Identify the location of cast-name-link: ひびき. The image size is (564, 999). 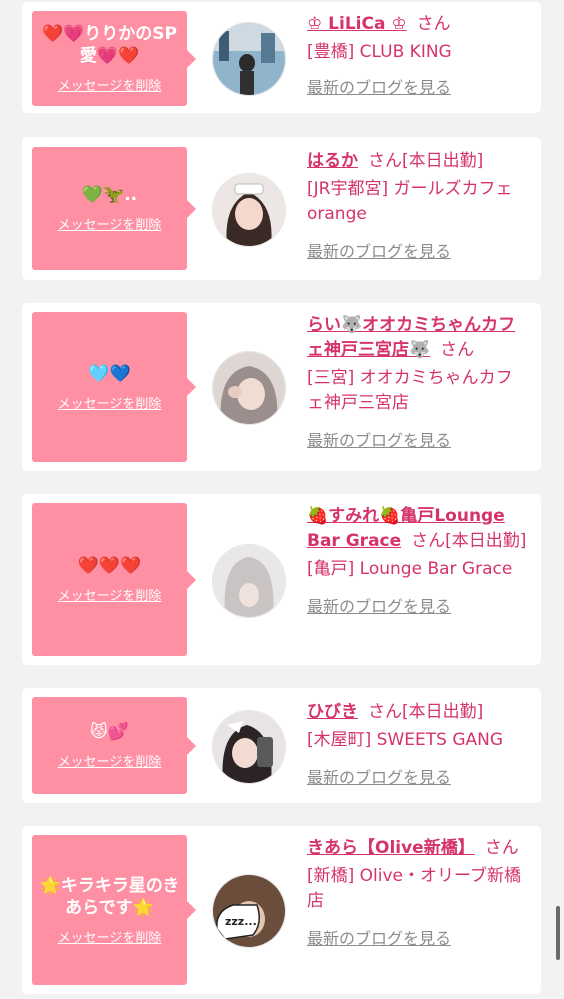
(332, 712).